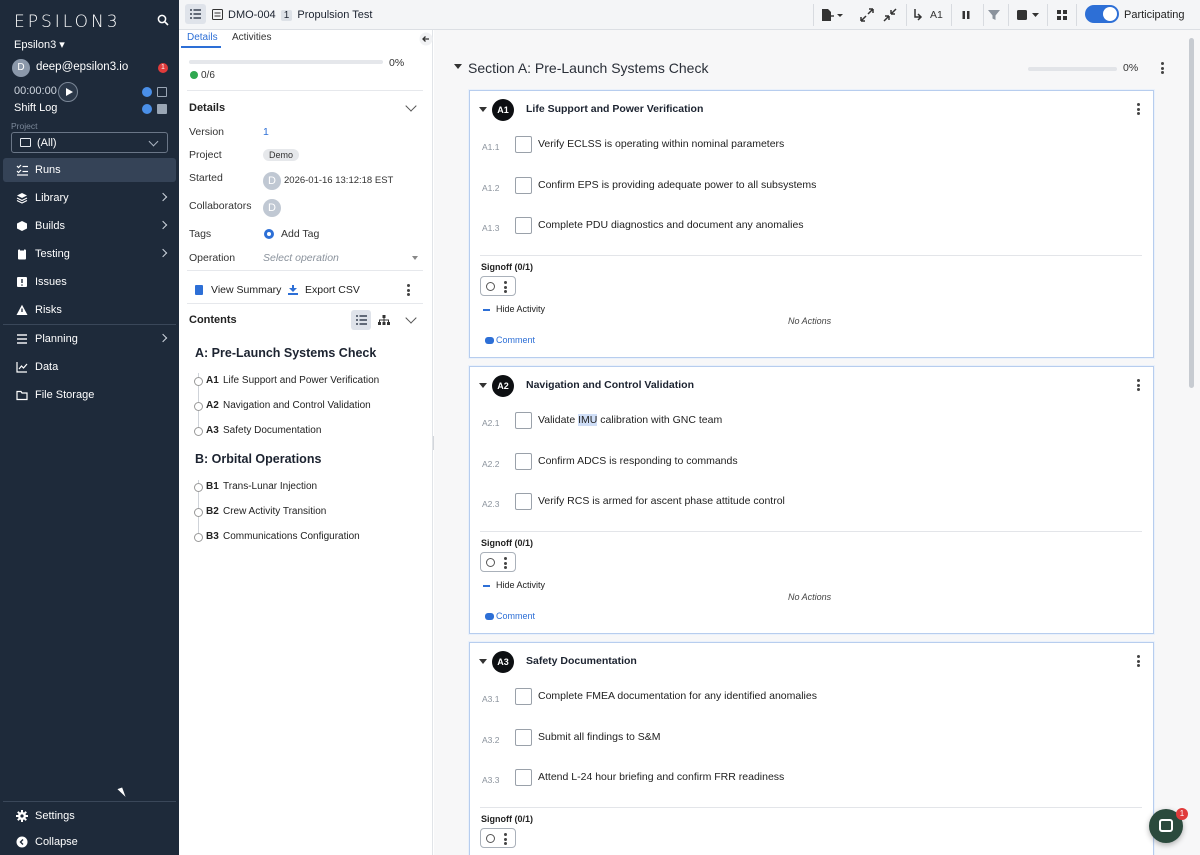 This screenshot has width=1200, height=855. I want to click on tab-activities: Activities, so click(251, 37).